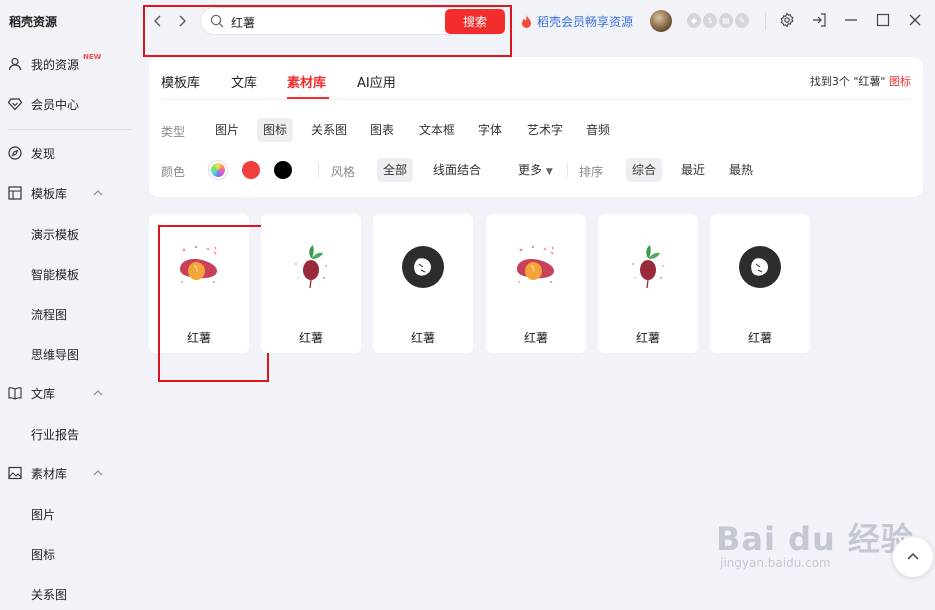 This screenshot has width=935, height=610. I want to click on back-to-top-button, so click(913, 557).